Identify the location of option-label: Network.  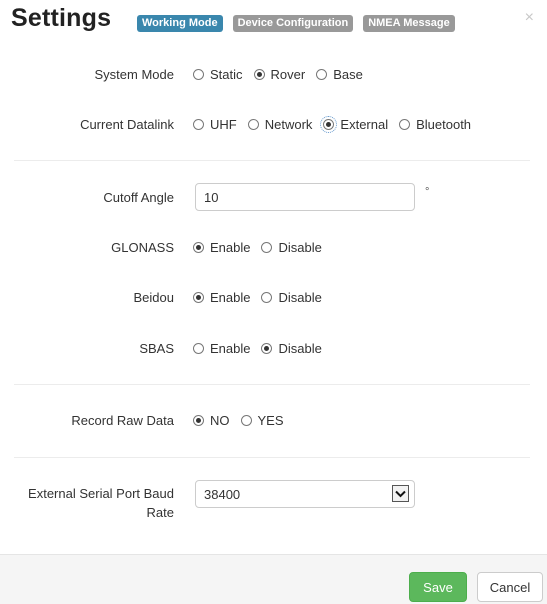
(288, 124).